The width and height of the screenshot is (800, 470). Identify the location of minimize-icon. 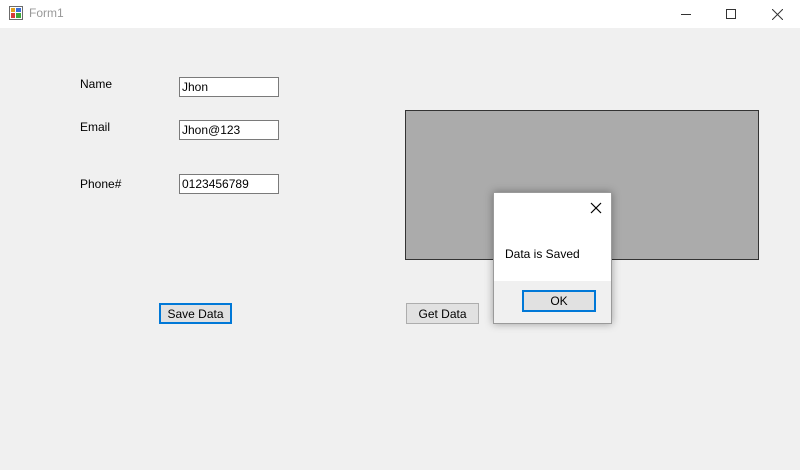
(686, 14).